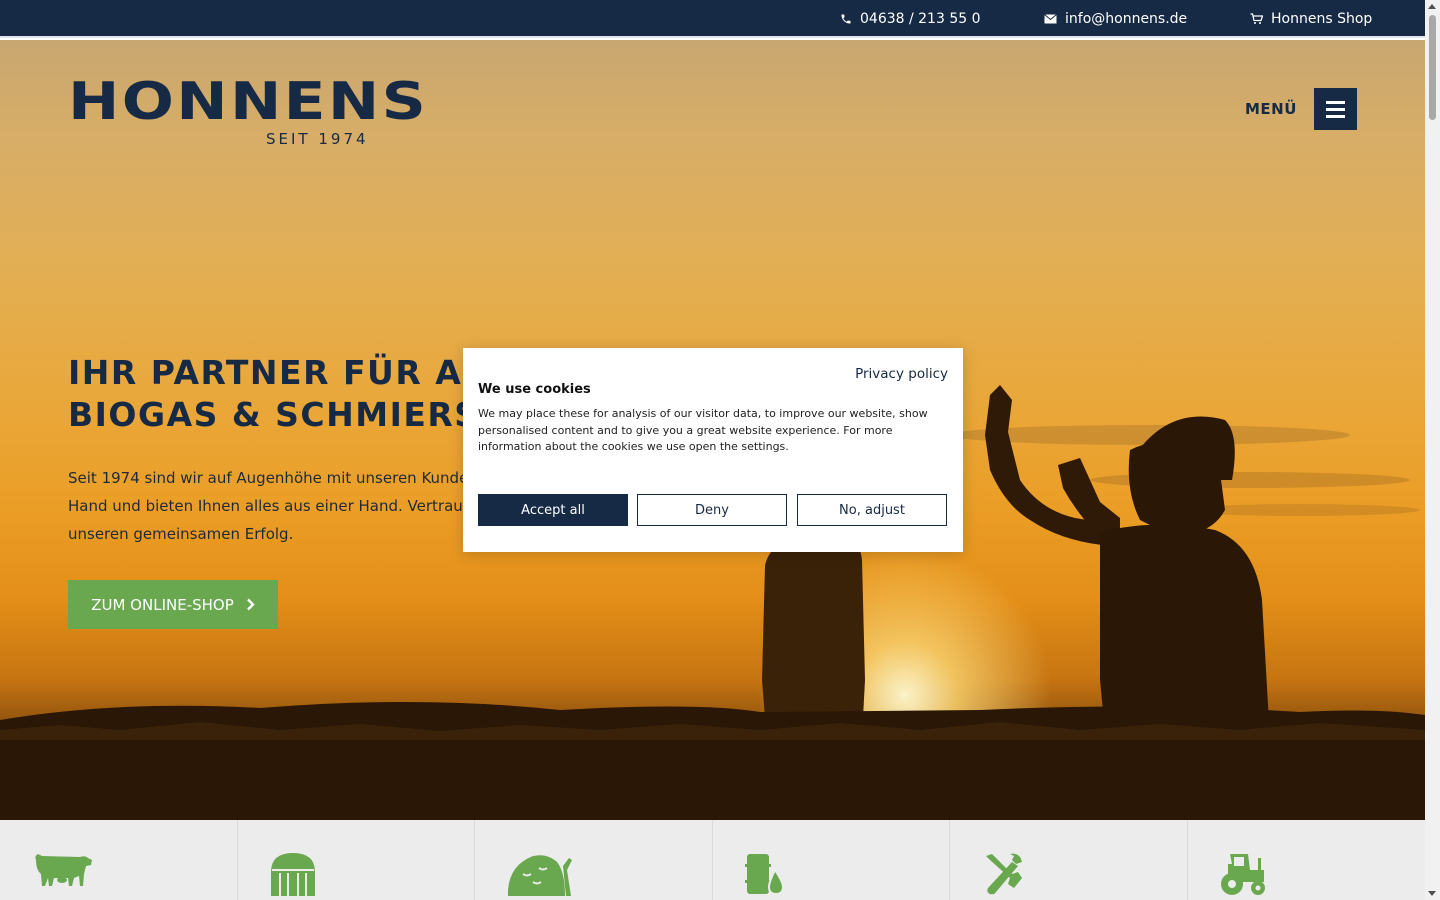 The width and height of the screenshot is (1440, 900). Describe the element at coordinates (920, 19) in the screenshot. I see `phone-number: 04638 / 213 55 0` at that location.